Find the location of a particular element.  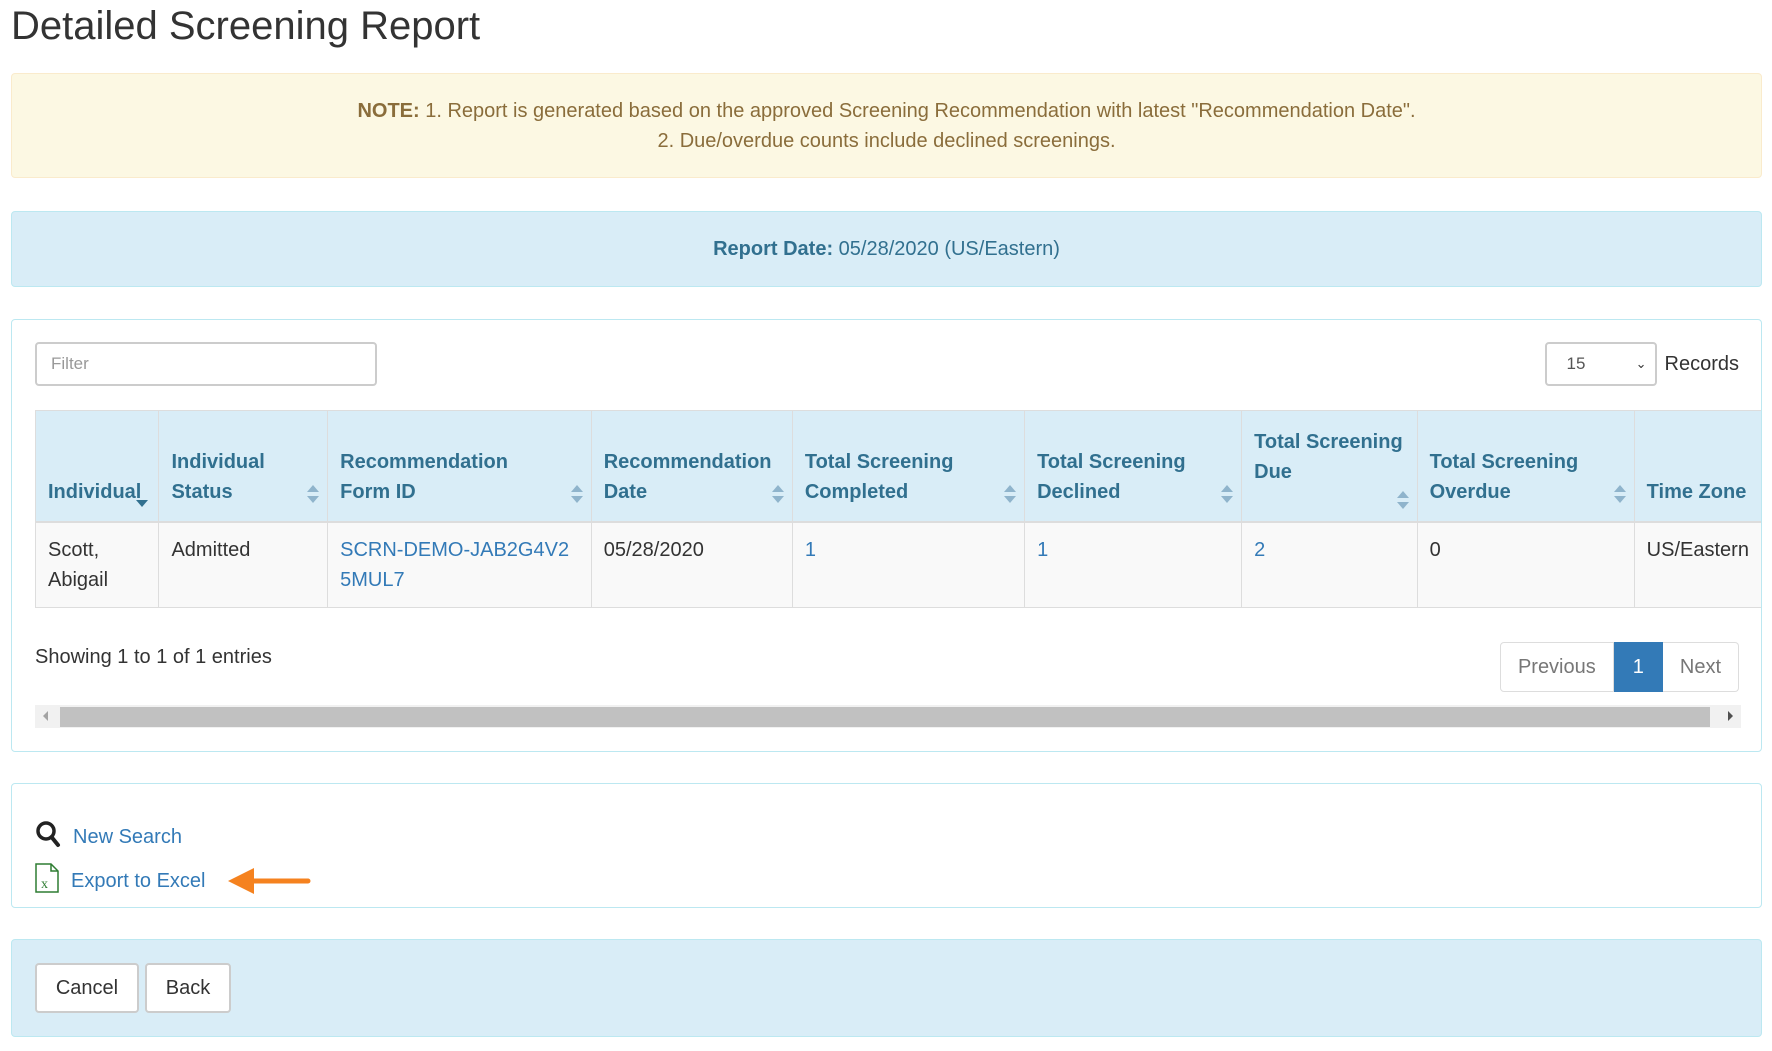

new-search-link: New Search is located at coordinates (108, 837).